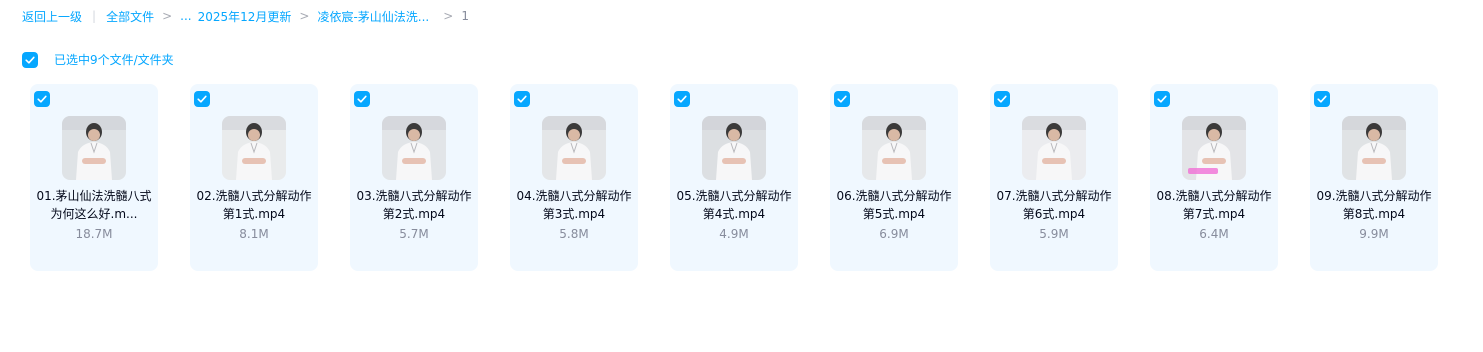  I want to click on file-name: 05.洗髓八式分解动作第4式.mp4, so click(734, 205).